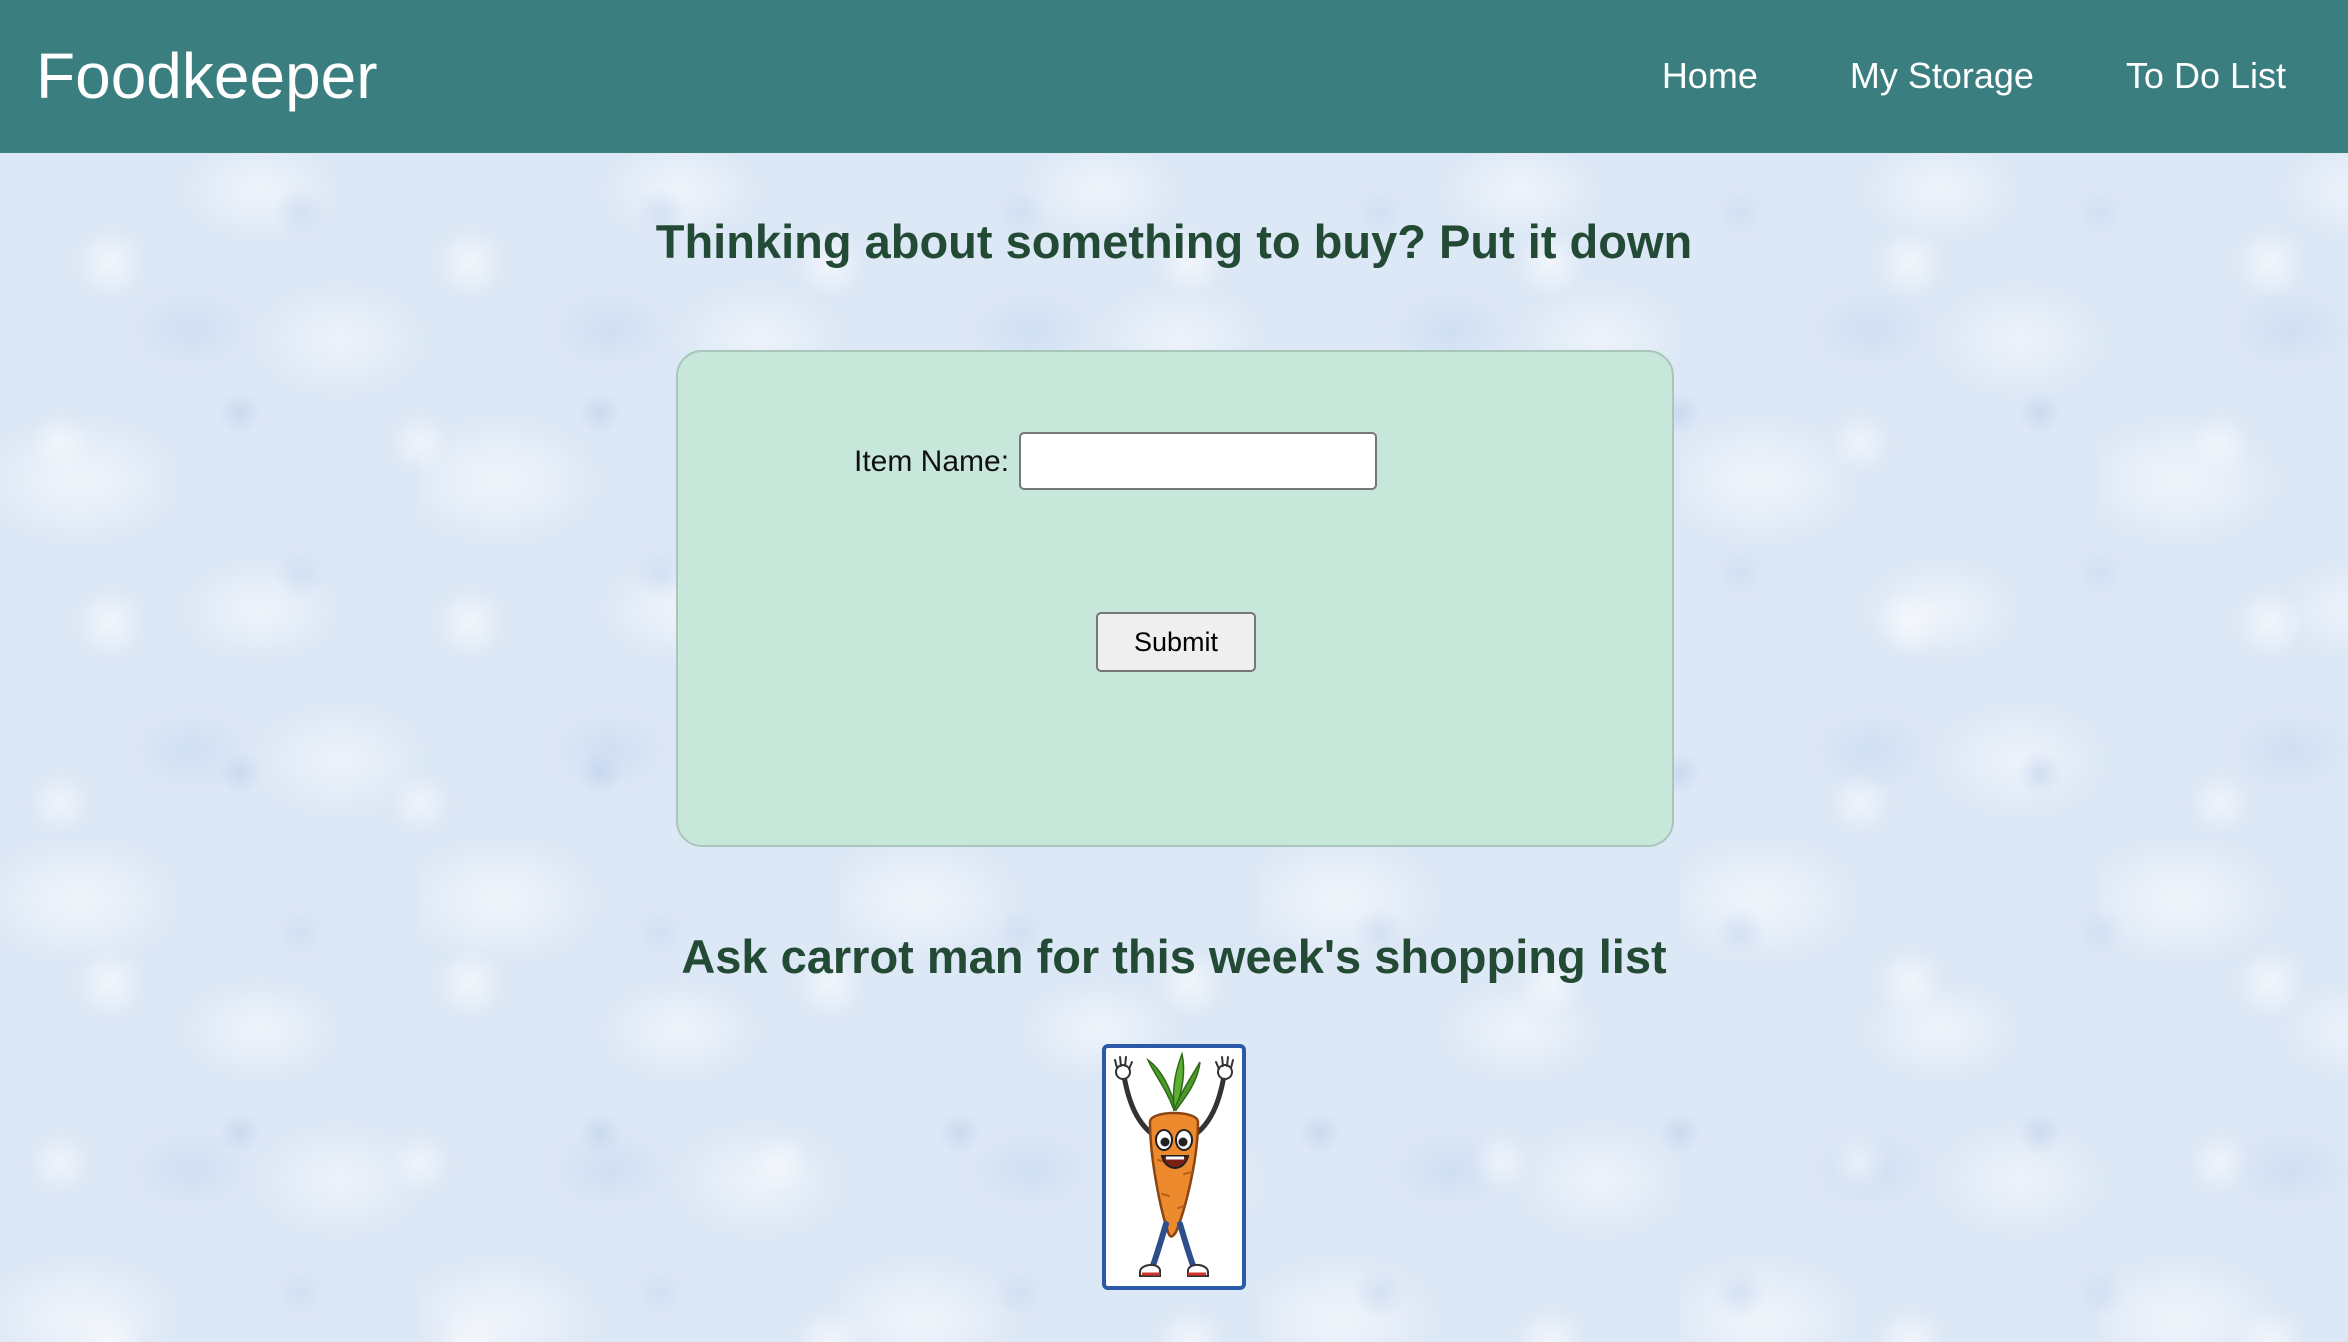 This screenshot has height=1342, width=2348. I want to click on carrot-man-icon, so click(1174, 1164).